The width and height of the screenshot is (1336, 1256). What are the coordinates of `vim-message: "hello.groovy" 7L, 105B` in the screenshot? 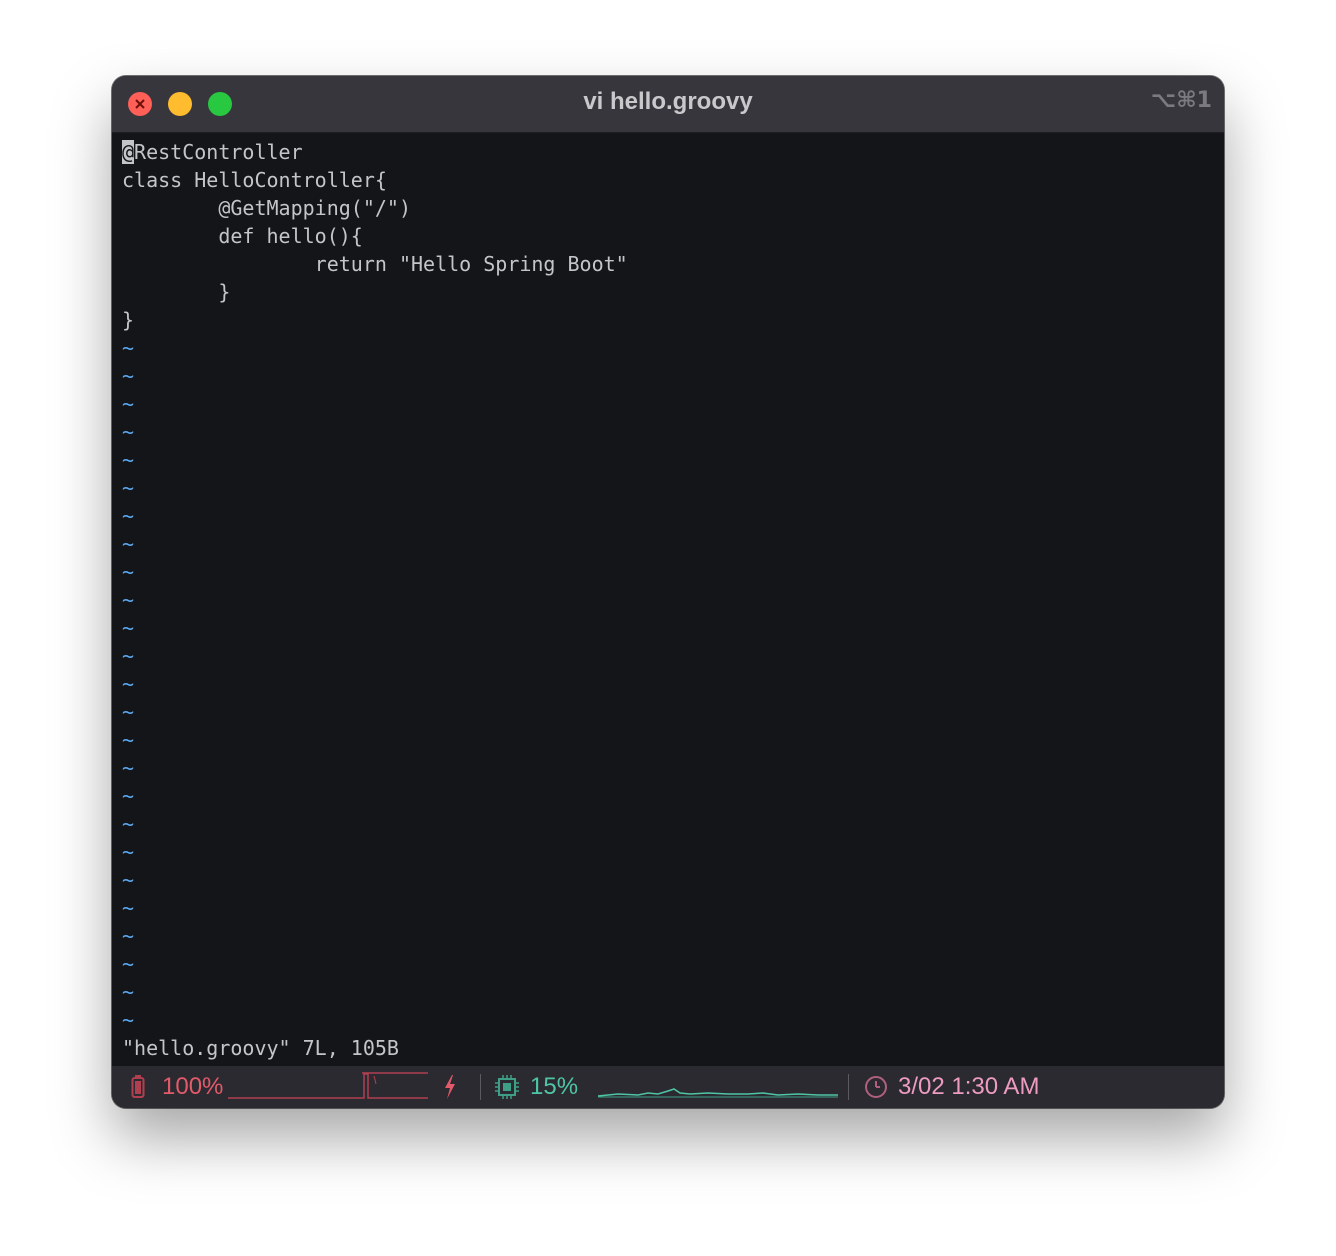 It's located at (260, 1048).